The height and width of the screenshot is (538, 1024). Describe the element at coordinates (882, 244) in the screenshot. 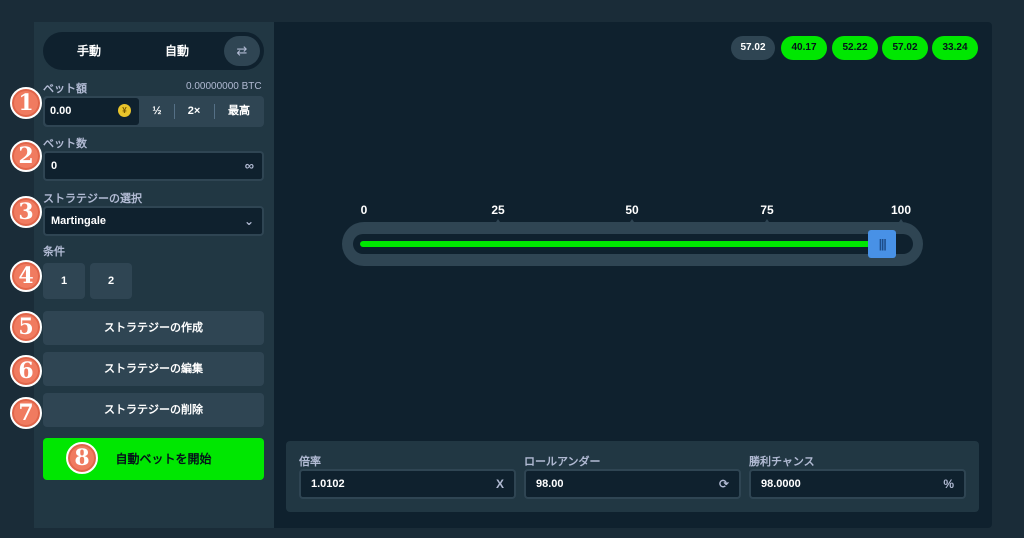

I see `slider-thumb: |||` at that location.